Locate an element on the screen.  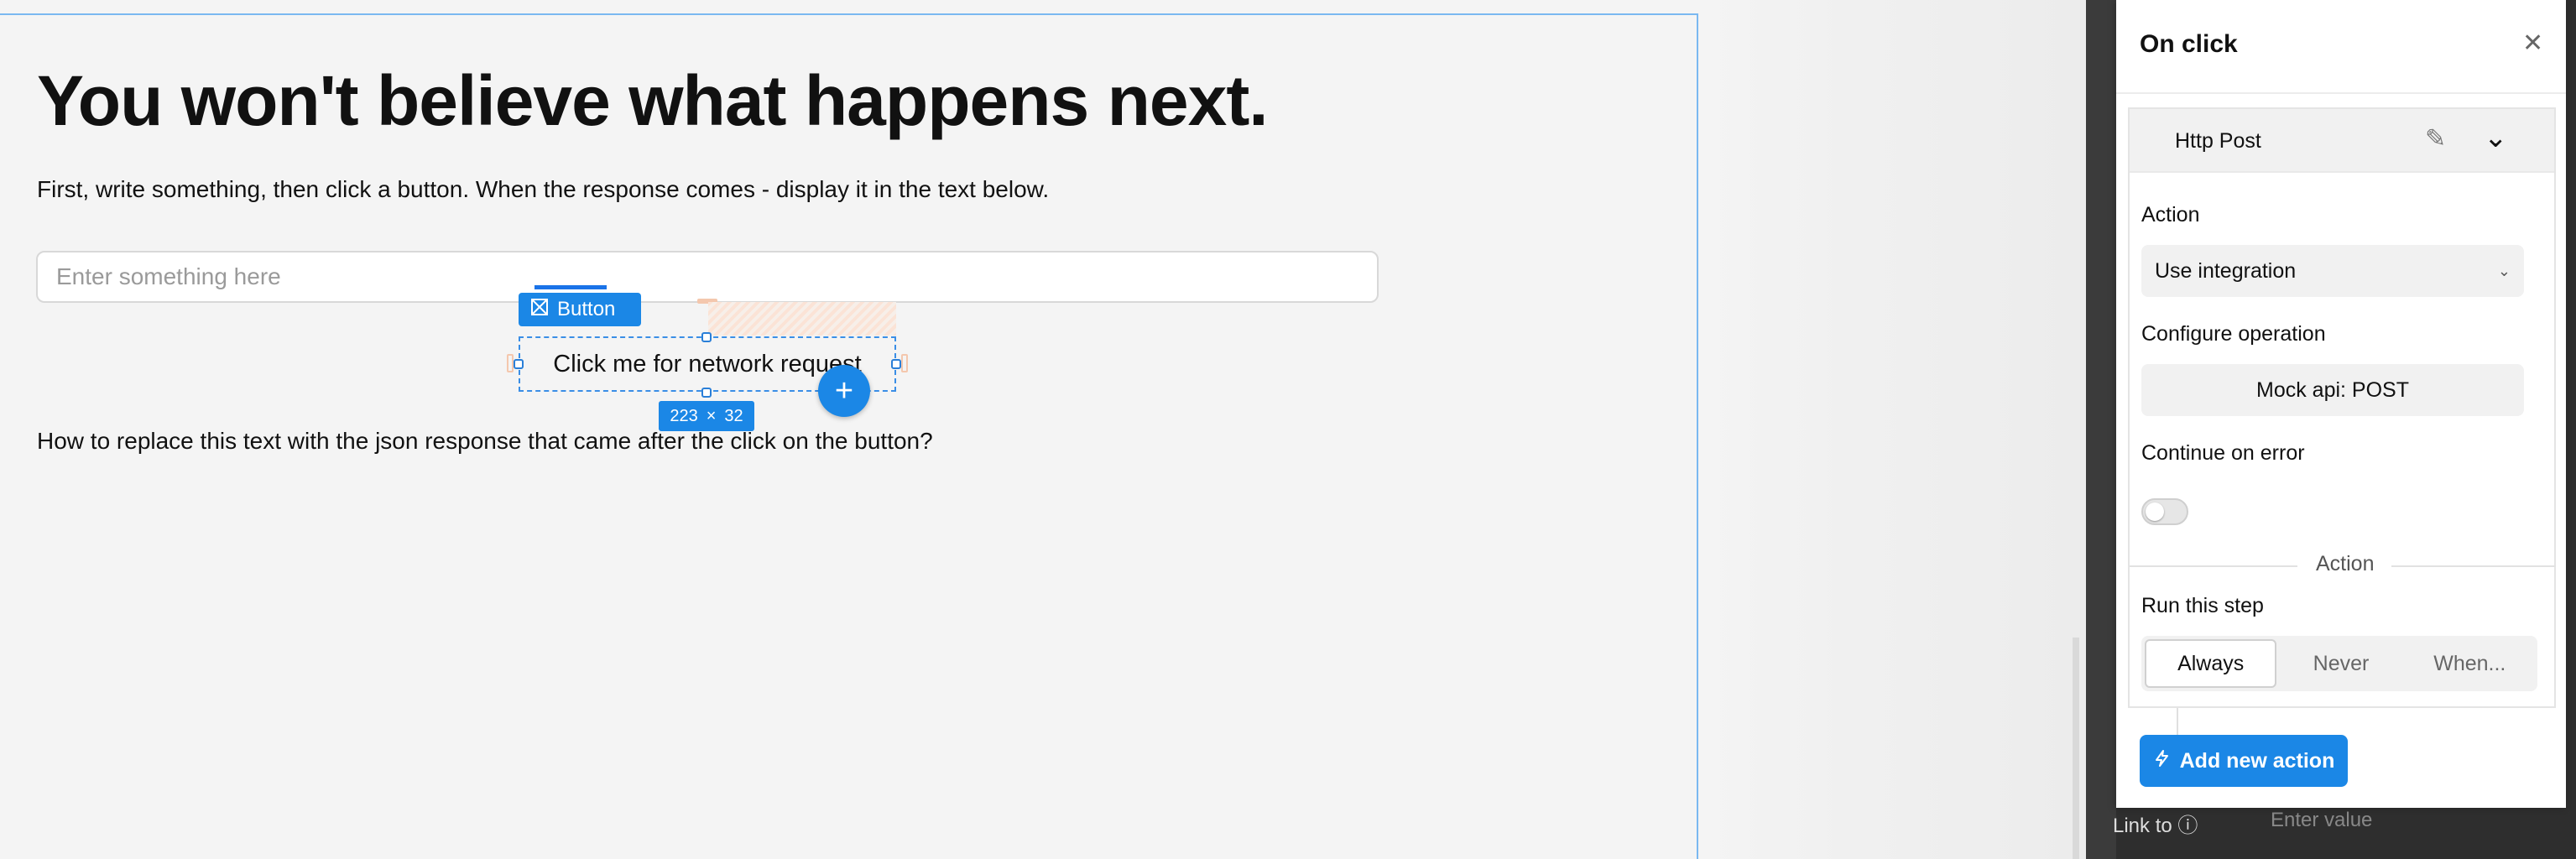
operation-value: Mock api: POST is located at coordinates (2332, 389).